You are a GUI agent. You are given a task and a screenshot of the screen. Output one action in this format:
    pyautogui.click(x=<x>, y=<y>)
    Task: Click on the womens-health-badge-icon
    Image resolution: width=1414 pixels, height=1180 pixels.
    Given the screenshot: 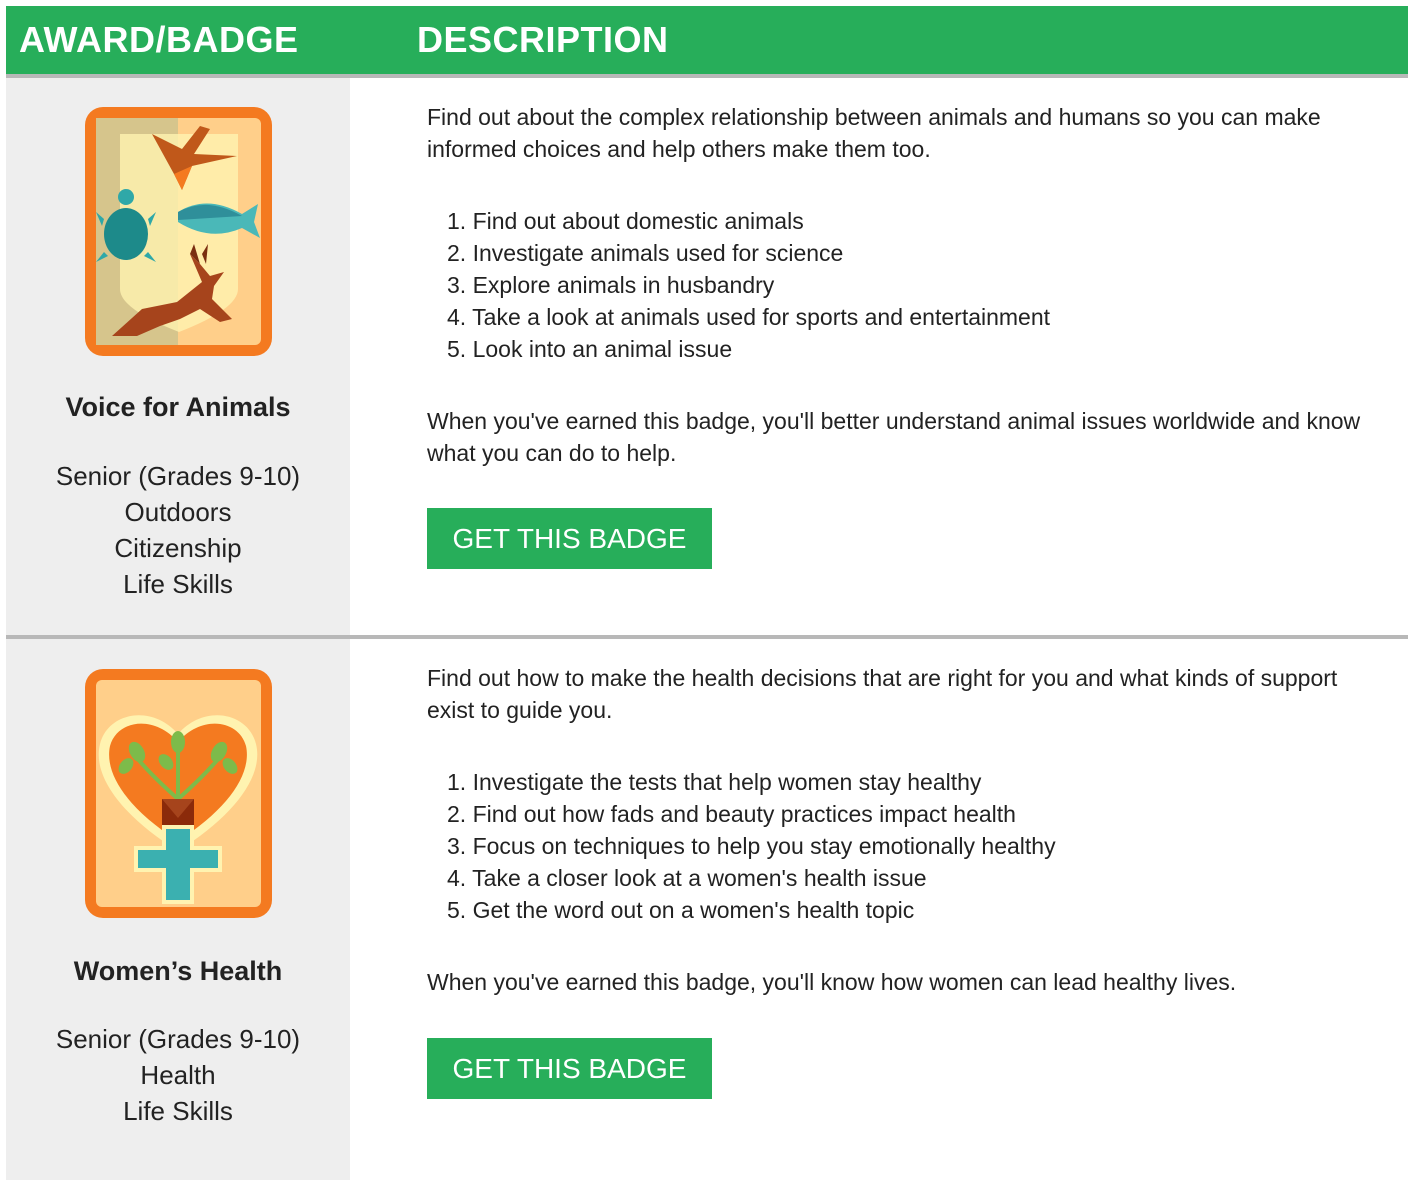 What is the action you would take?
    pyautogui.click(x=178, y=793)
    